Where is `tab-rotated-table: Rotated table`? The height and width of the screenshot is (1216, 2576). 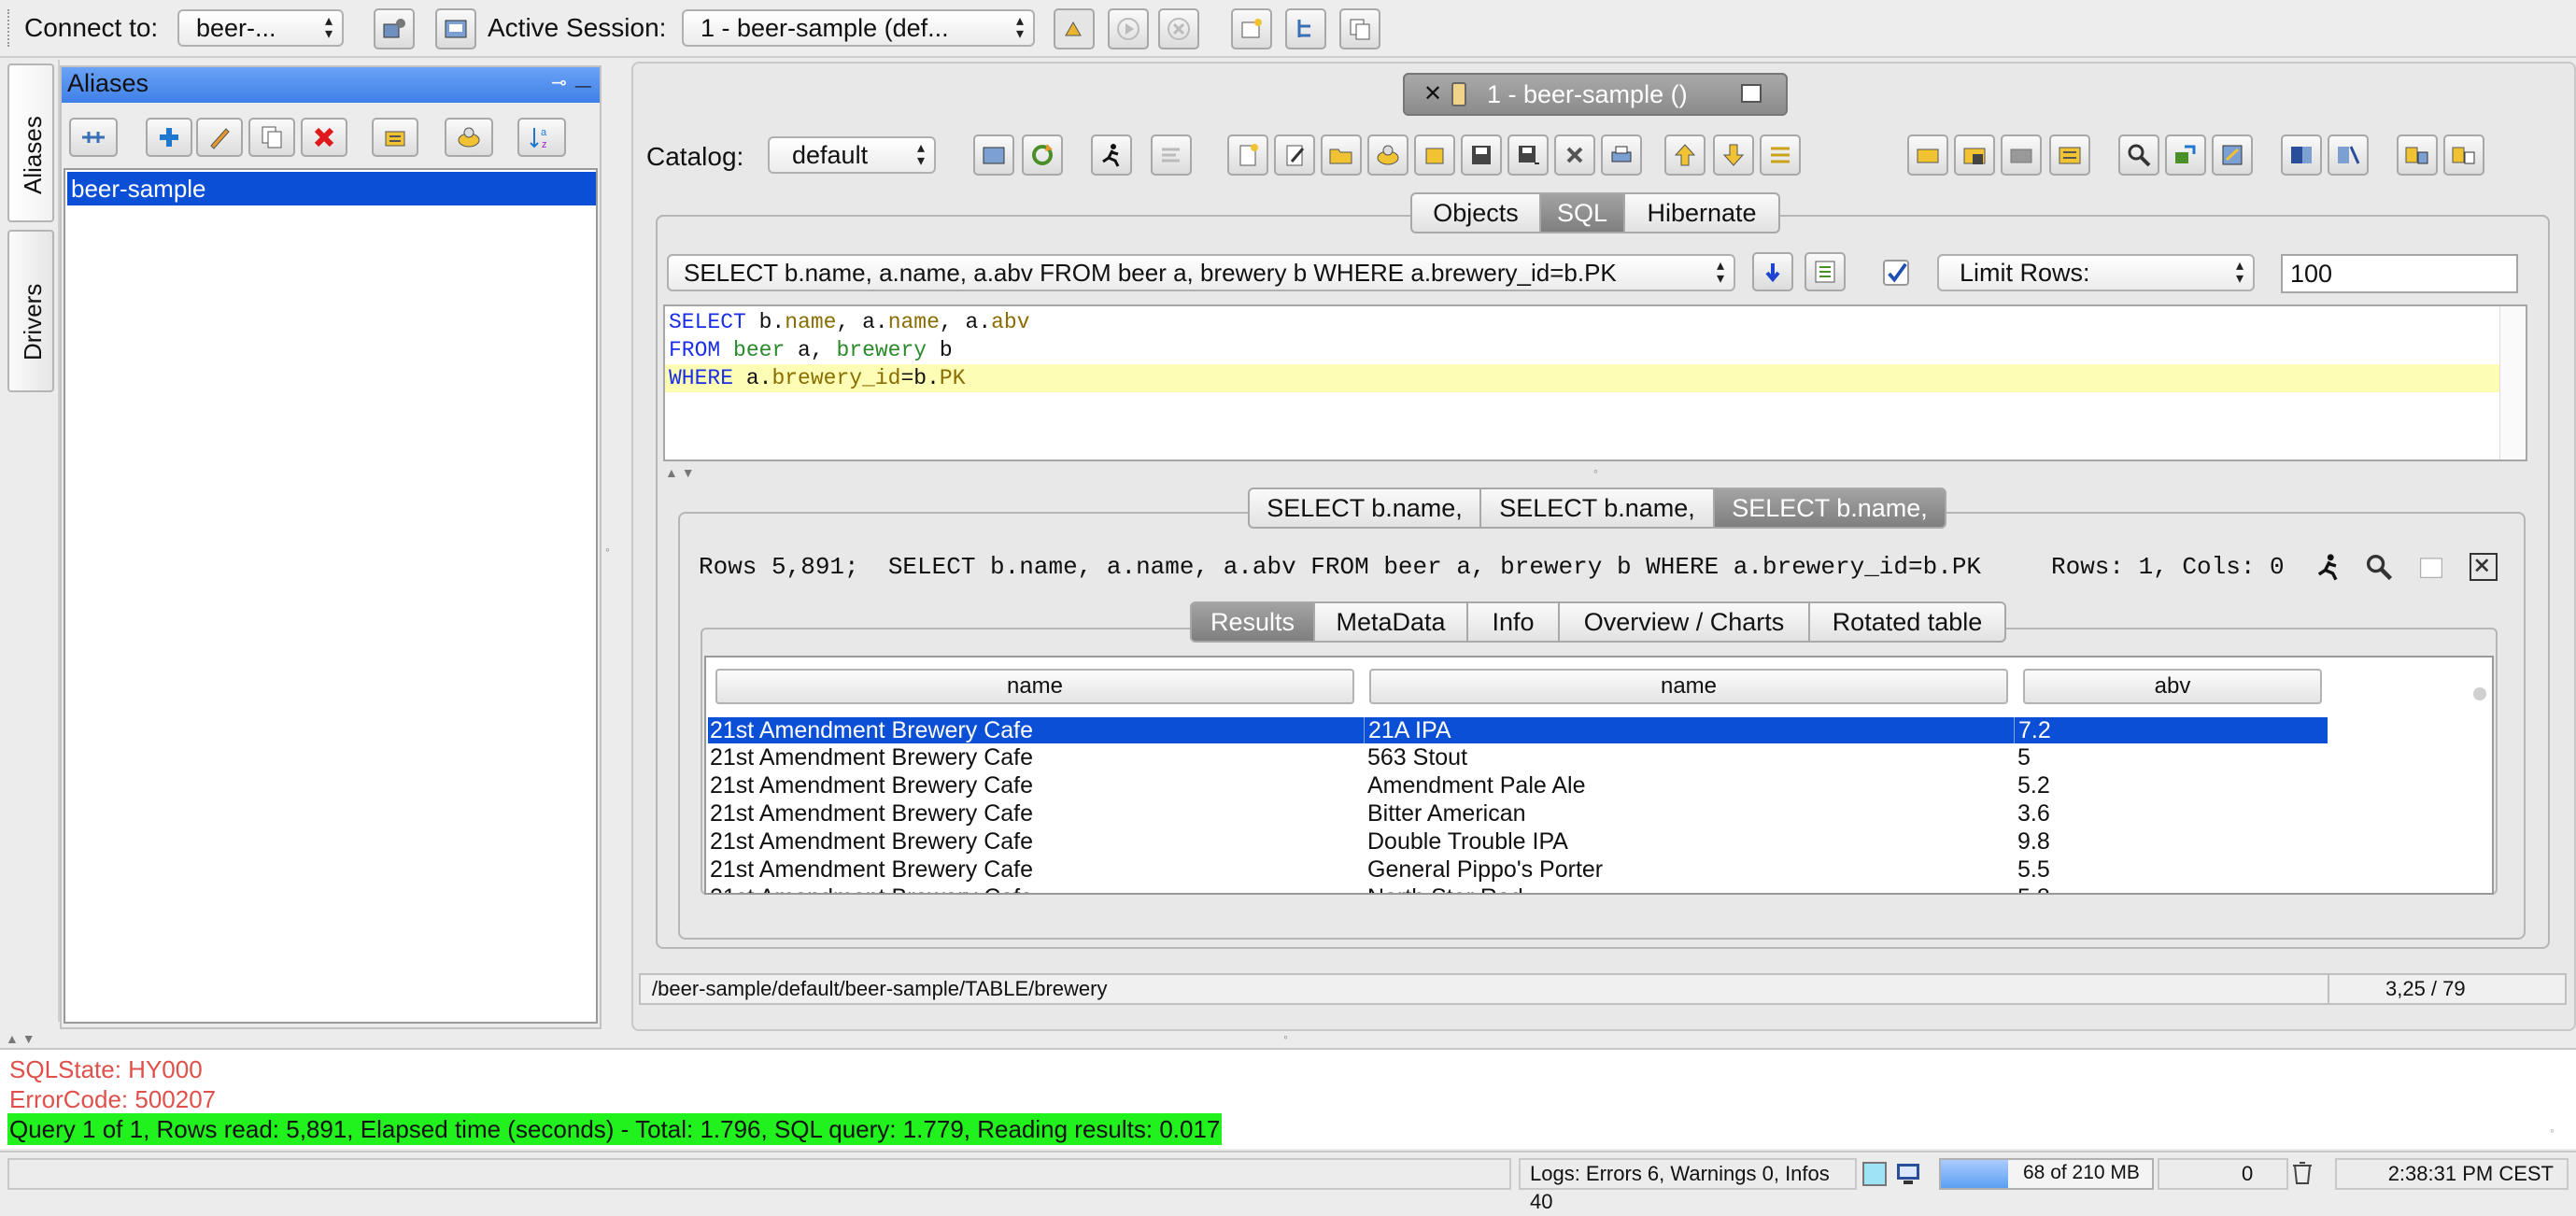 tab-rotated-table: Rotated table is located at coordinates (1907, 622).